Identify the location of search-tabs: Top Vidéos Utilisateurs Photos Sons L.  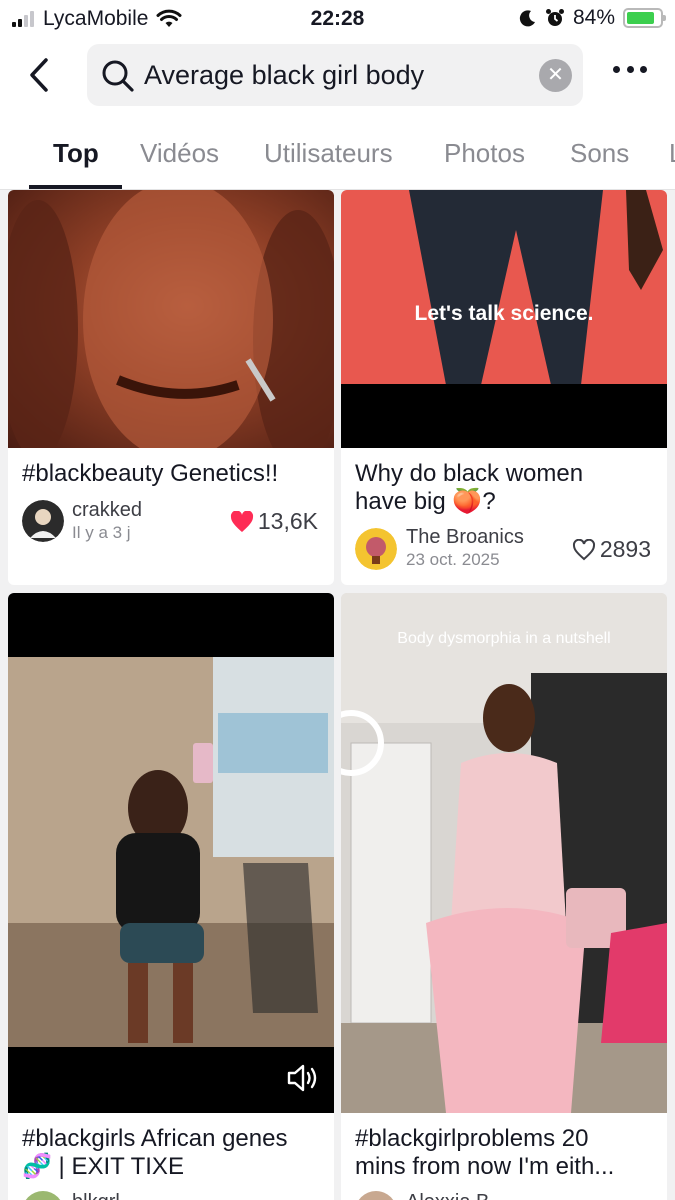
(337, 154).